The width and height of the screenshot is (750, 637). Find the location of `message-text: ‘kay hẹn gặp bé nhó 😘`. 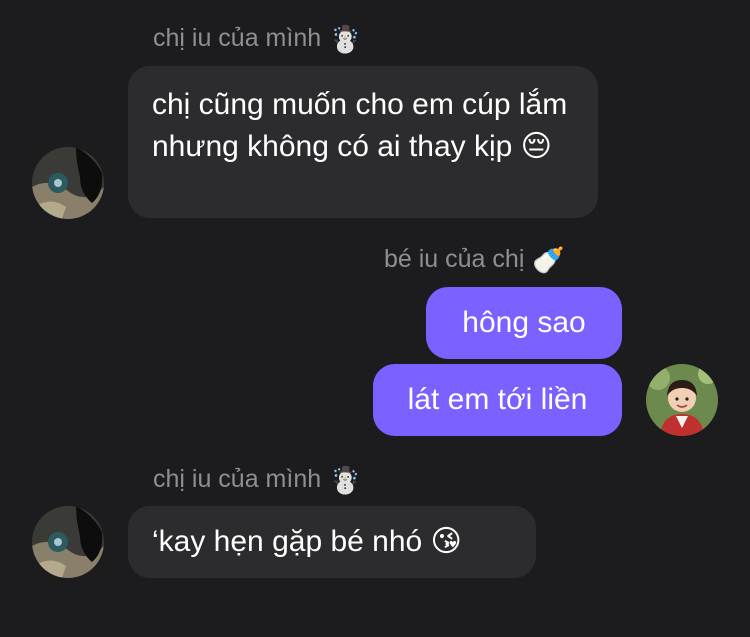

message-text: ‘kay hẹn gặp bé nhó 😘 is located at coordinates (307, 541).